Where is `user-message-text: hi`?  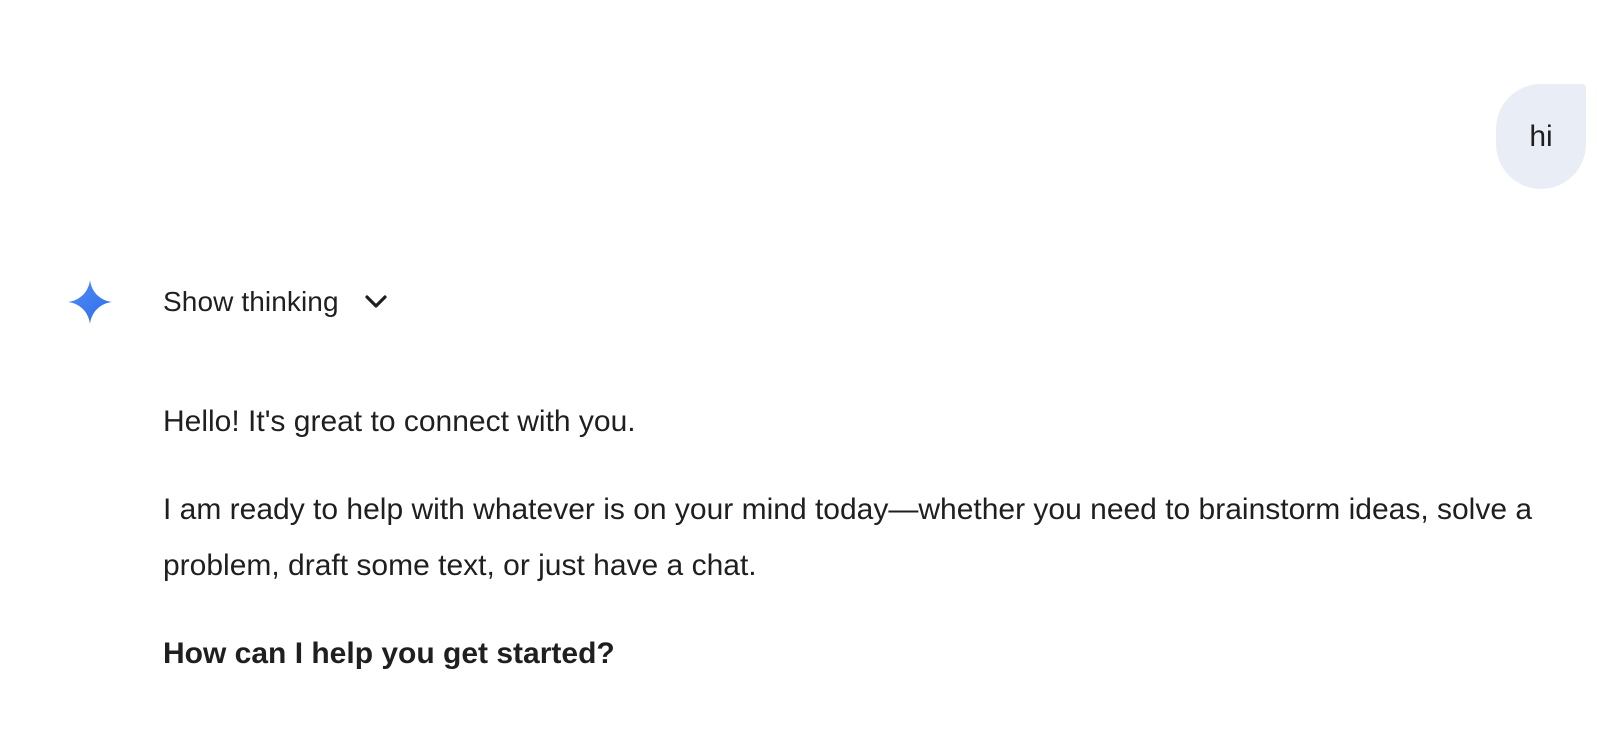
user-message-text: hi is located at coordinates (1541, 136).